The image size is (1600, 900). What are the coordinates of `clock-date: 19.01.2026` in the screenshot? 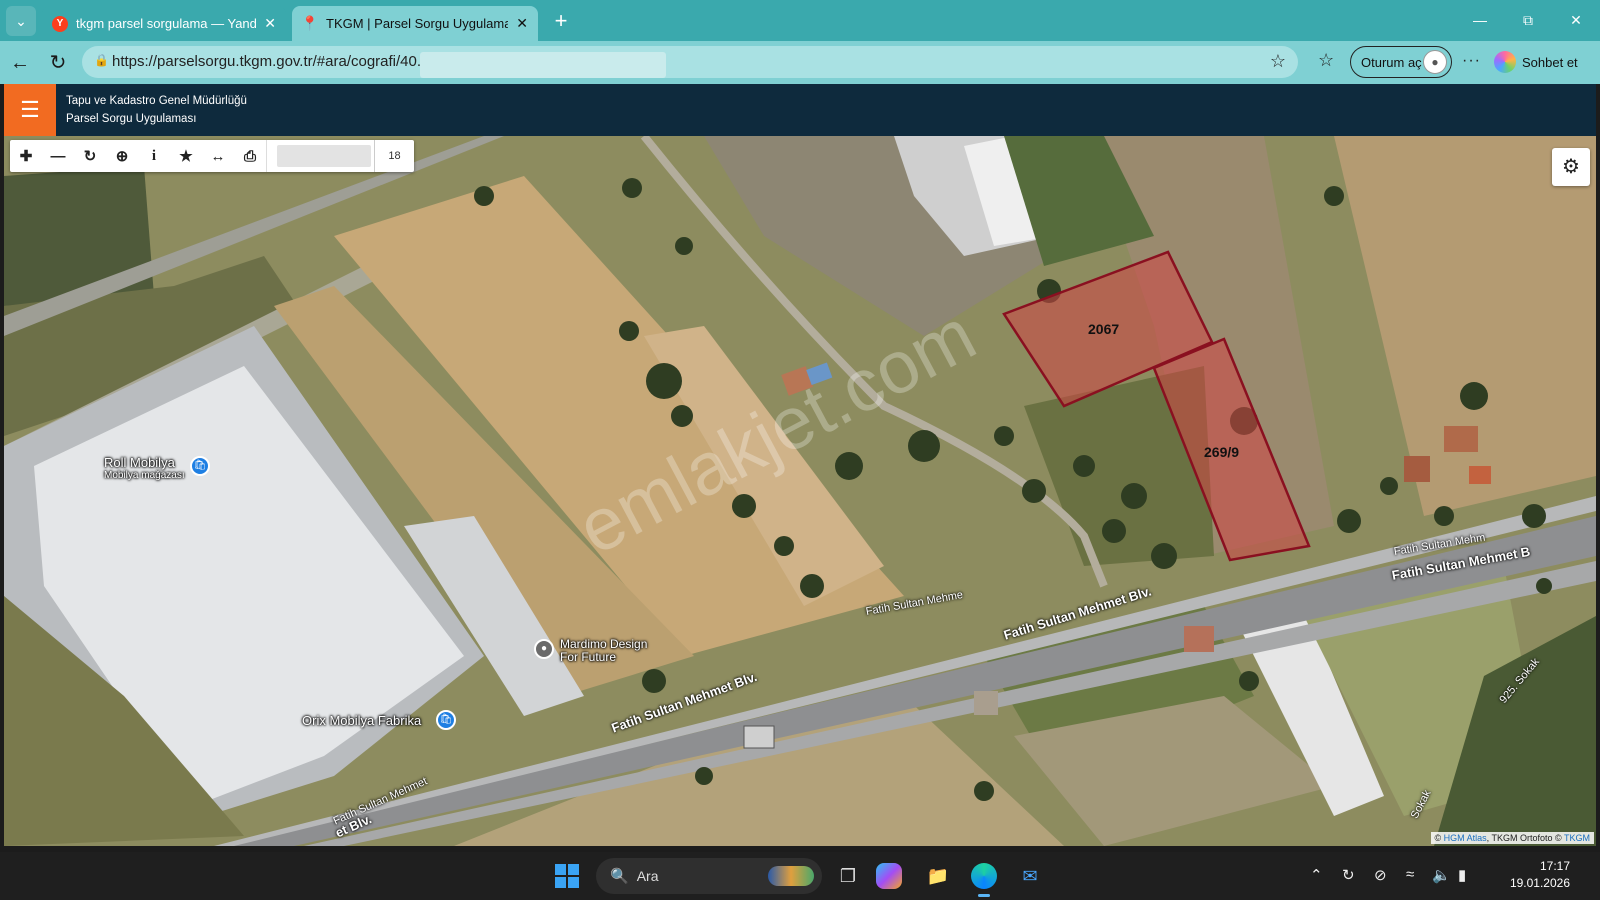 It's located at (1539, 883).